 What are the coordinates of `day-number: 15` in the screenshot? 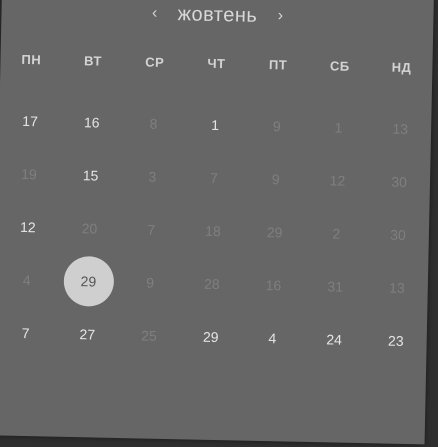 It's located at (90, 175).